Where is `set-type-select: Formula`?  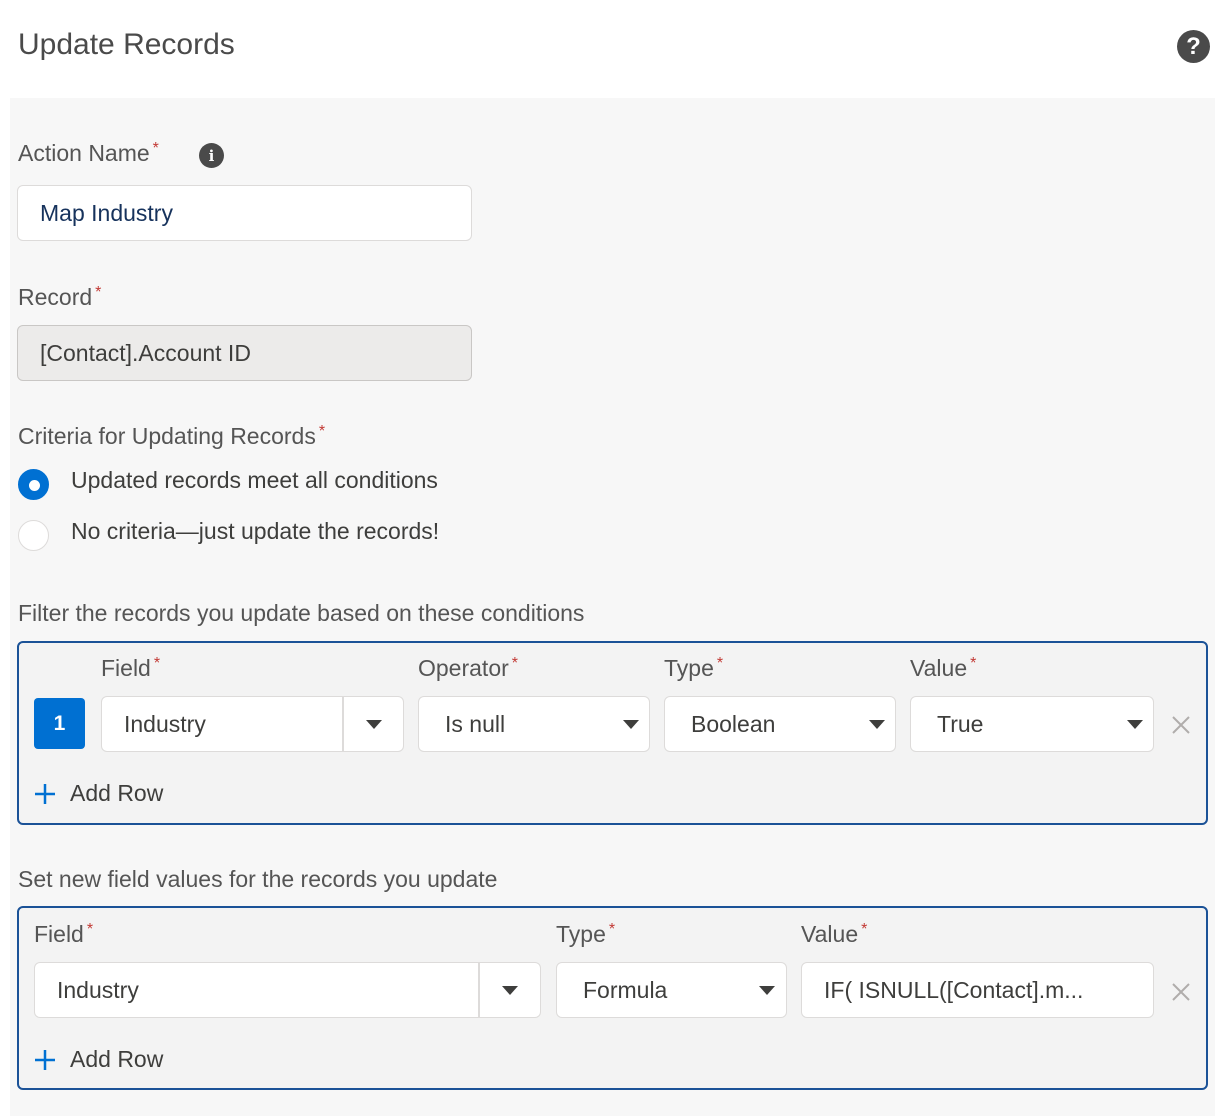 set-type-select: Formula is located at coordinates (671, 990).